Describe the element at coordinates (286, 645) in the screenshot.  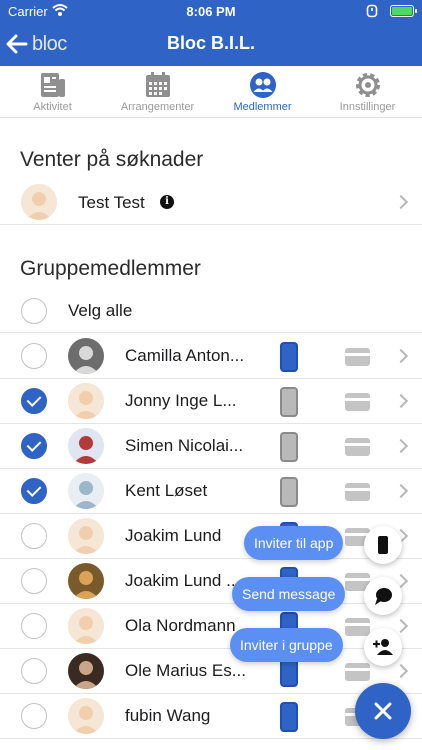
I see `invite-to-group-label: Inviter i gruppe` at that location.